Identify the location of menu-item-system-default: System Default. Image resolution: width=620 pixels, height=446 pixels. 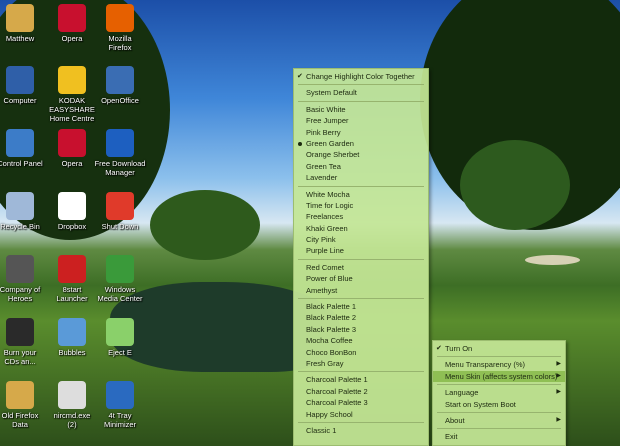
(361, 92).